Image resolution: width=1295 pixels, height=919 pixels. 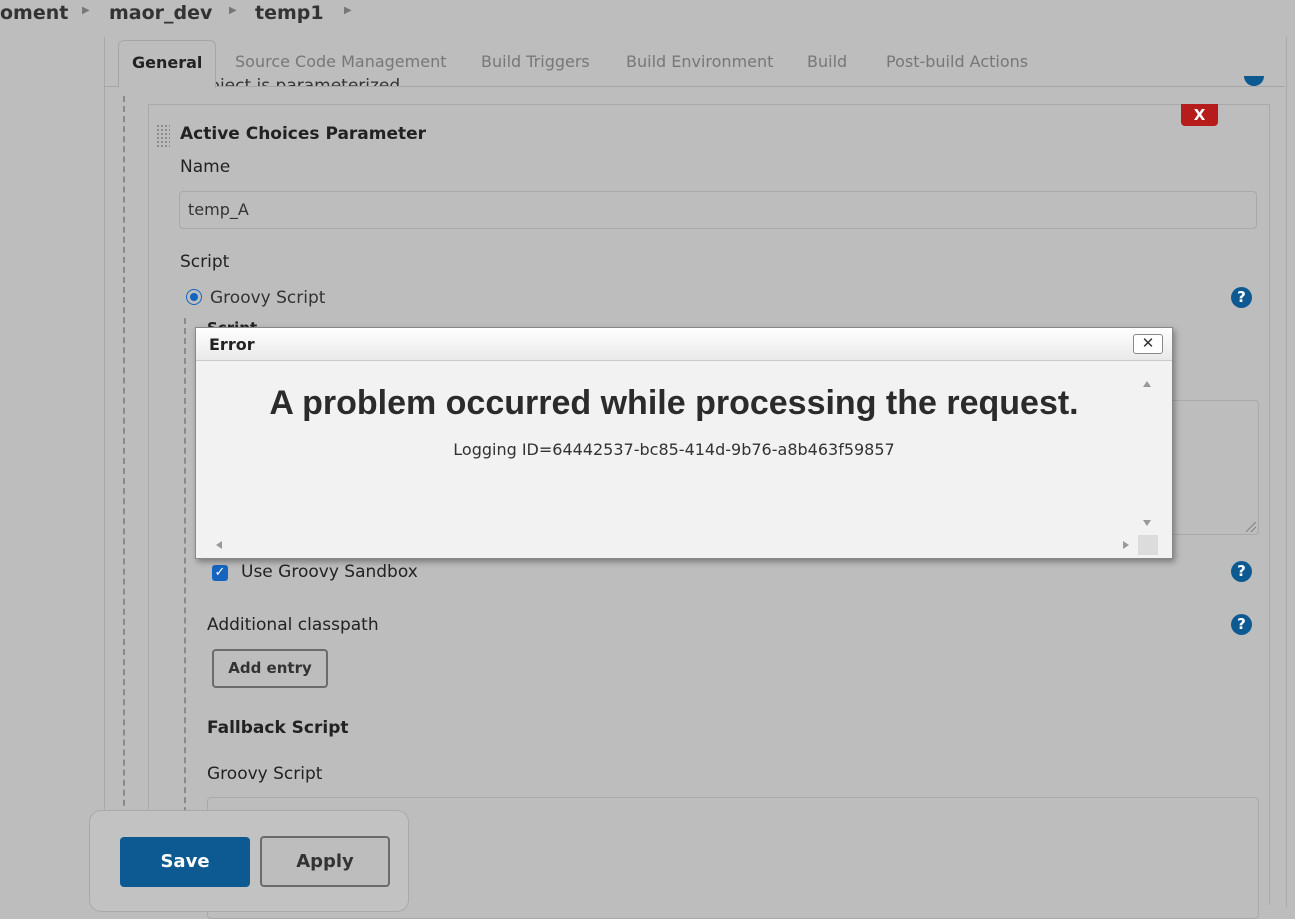 I want to click on script-sublabel: Script, so click(x=232, y=323).